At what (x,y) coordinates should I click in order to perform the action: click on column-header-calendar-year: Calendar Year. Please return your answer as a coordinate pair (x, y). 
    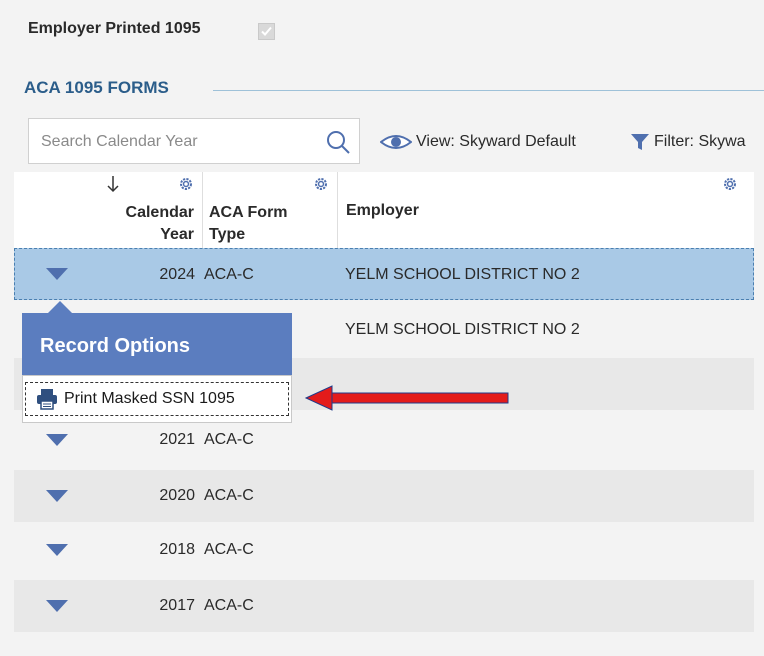
    Looking at the image, I should click on (151, 210).